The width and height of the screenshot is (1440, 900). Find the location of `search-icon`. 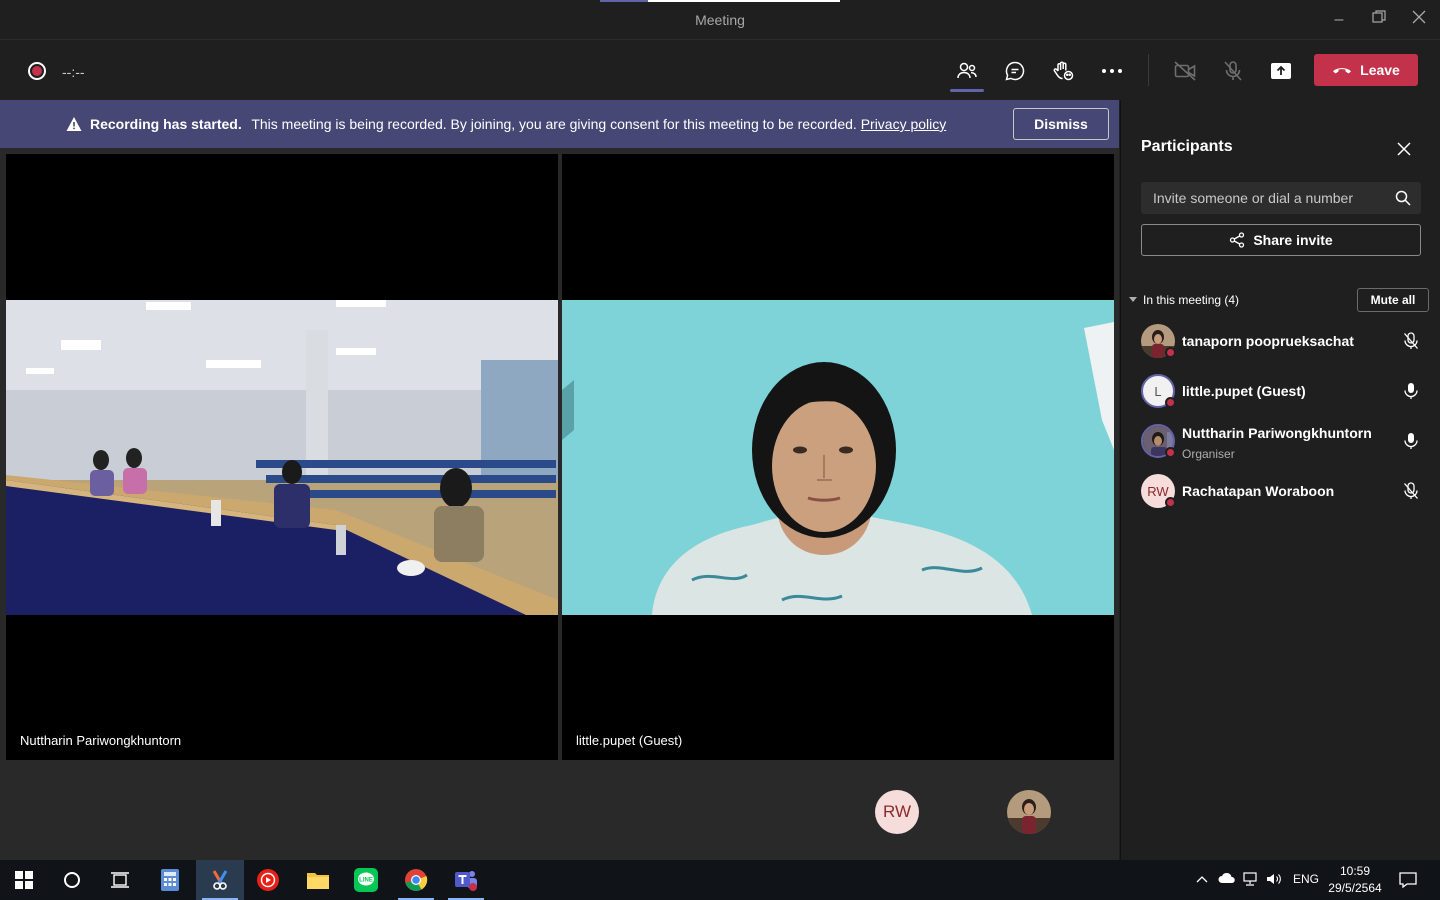

search-icon is located at coordinates (1403, 198).